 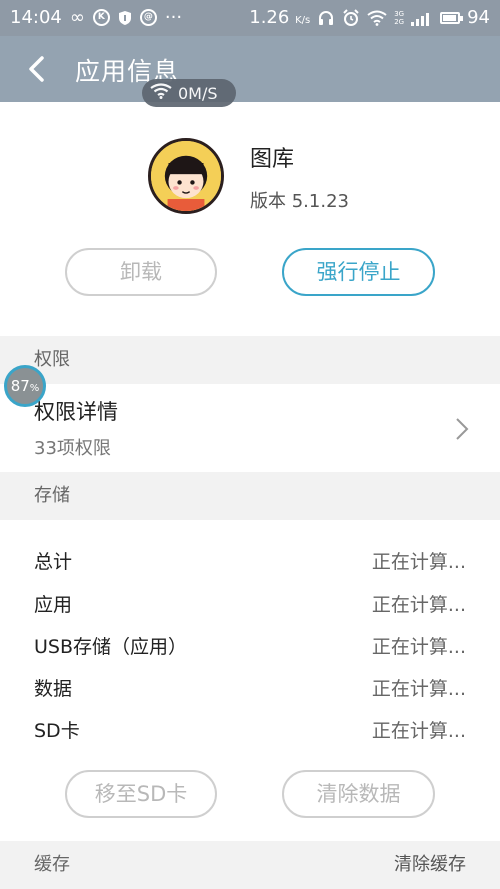 What do you see at coordinates (422, 18) in the screenshot?
I see `signal-icon` at bounding box center [422, 18].